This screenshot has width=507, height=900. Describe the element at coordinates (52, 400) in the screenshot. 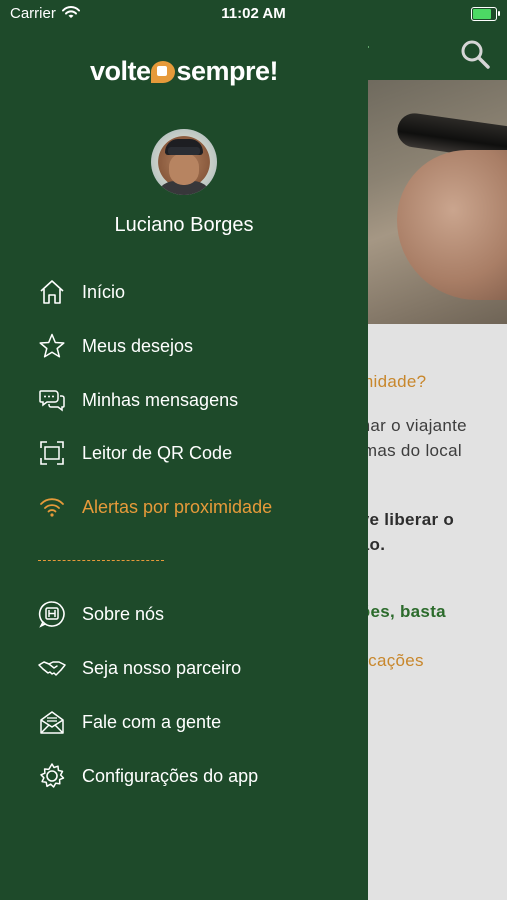

I see `chat-bubbles-icon` at that location.